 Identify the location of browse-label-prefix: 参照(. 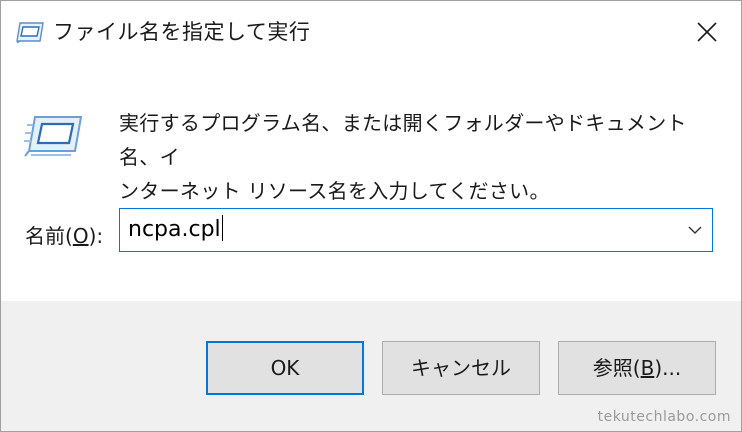
(616, 368).